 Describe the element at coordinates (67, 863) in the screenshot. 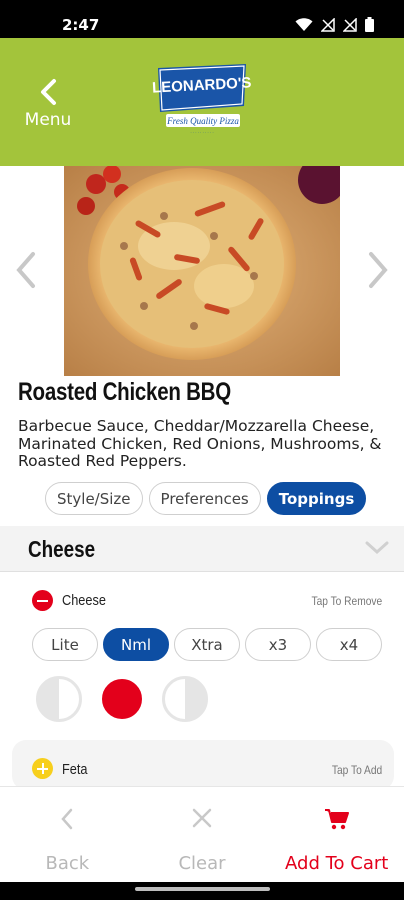

I see `back-label: Back` at that location.